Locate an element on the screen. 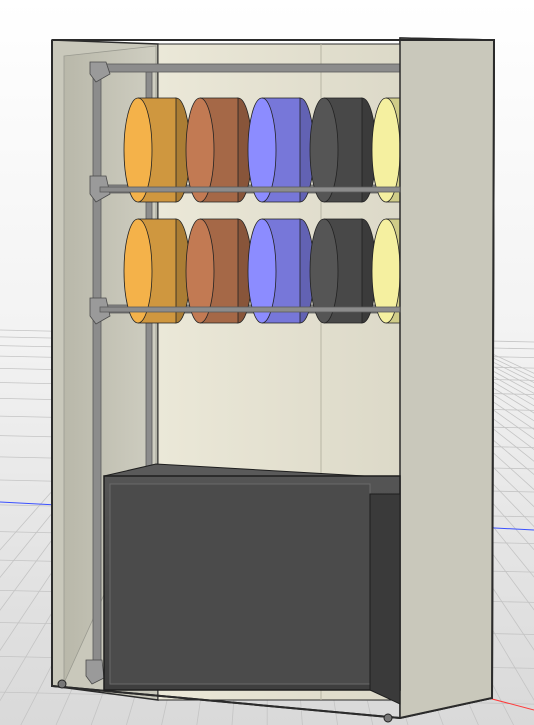  spool-axle-bottom is located at coordinates (250, 309).